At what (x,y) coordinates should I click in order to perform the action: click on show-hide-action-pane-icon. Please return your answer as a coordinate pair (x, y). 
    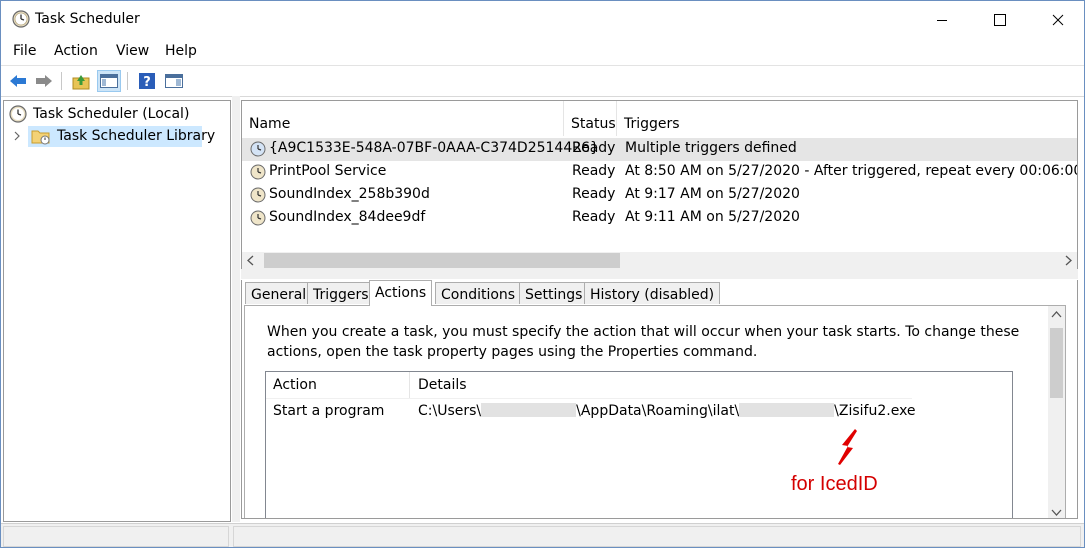
    Looking at the image, I should click on (174, 81).